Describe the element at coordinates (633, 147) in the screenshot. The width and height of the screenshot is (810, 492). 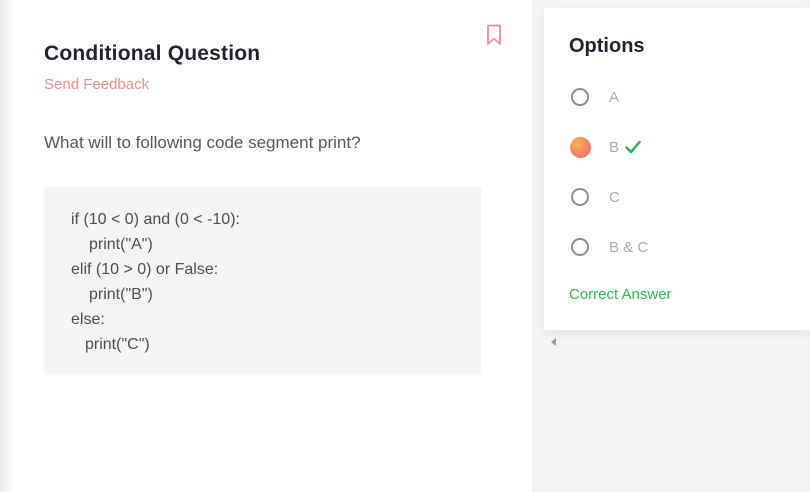
I see `check-icon` at that location.